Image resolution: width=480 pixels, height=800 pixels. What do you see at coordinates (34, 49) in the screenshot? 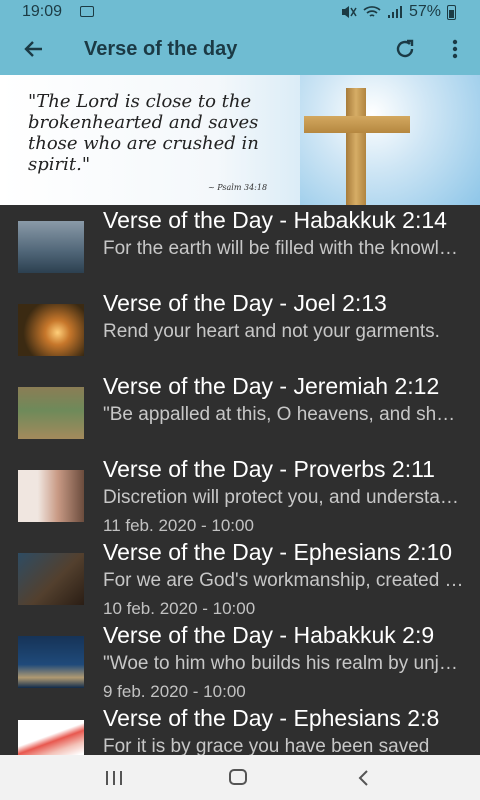
I see `back-arrow-icon` at bounding box center [34, 49].